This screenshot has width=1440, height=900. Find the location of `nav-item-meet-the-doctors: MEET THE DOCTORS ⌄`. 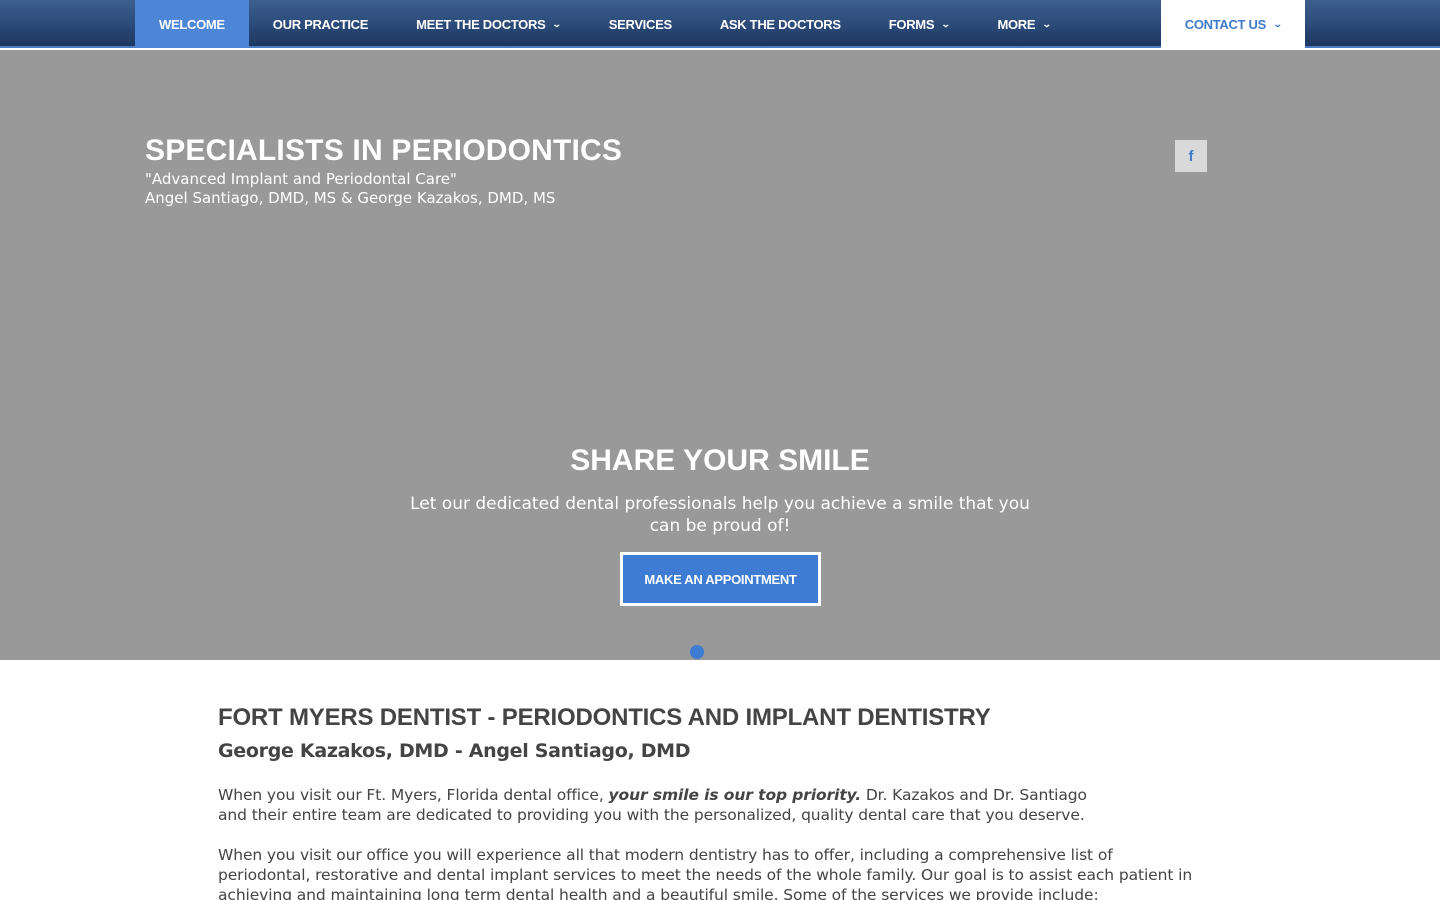

nav-item-meet-the-doctors: MEET THE DOCTORS ⌄ is located at coordinates (488, 24).